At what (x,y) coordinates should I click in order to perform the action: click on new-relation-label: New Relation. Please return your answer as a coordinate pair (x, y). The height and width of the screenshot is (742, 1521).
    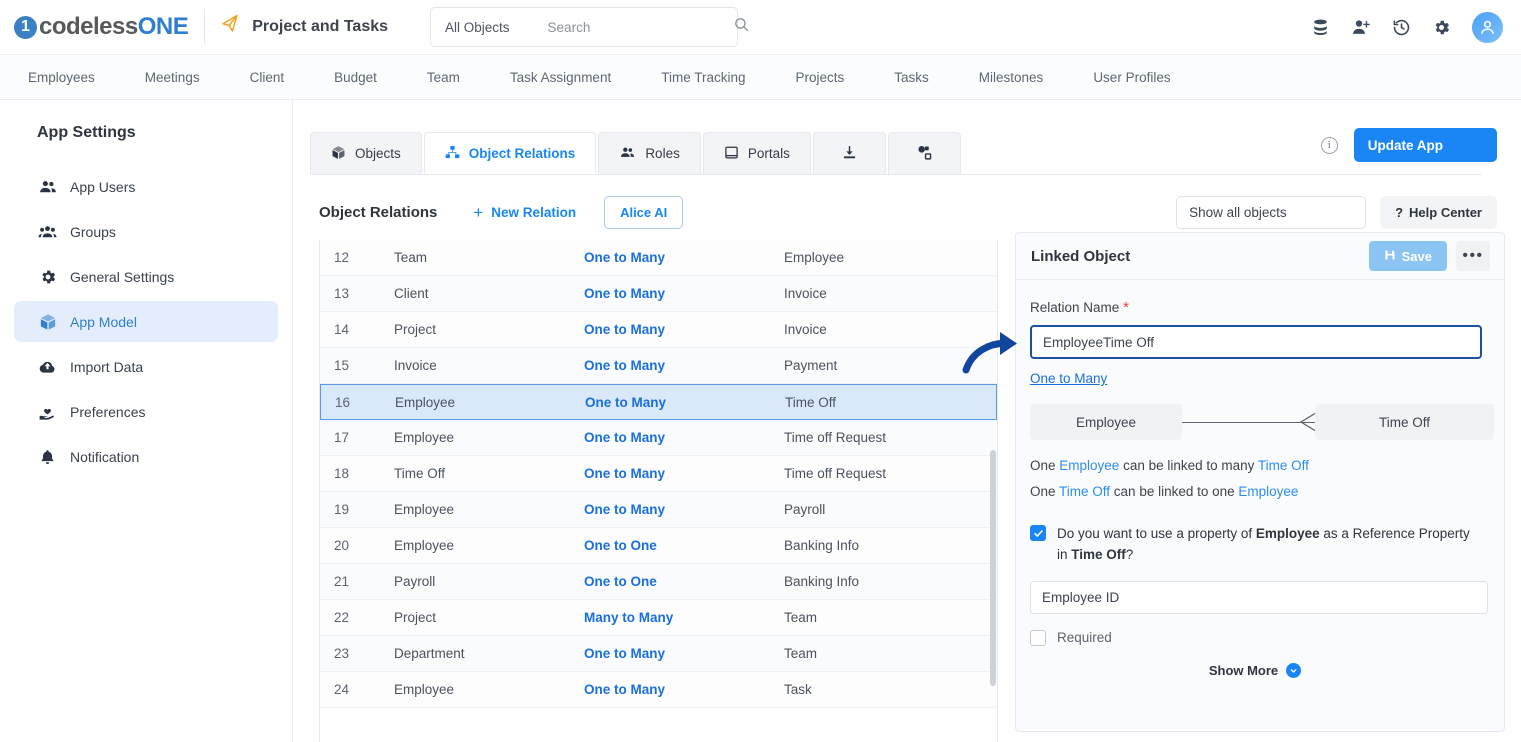
    Looking at the image, I should click on (534, 212).